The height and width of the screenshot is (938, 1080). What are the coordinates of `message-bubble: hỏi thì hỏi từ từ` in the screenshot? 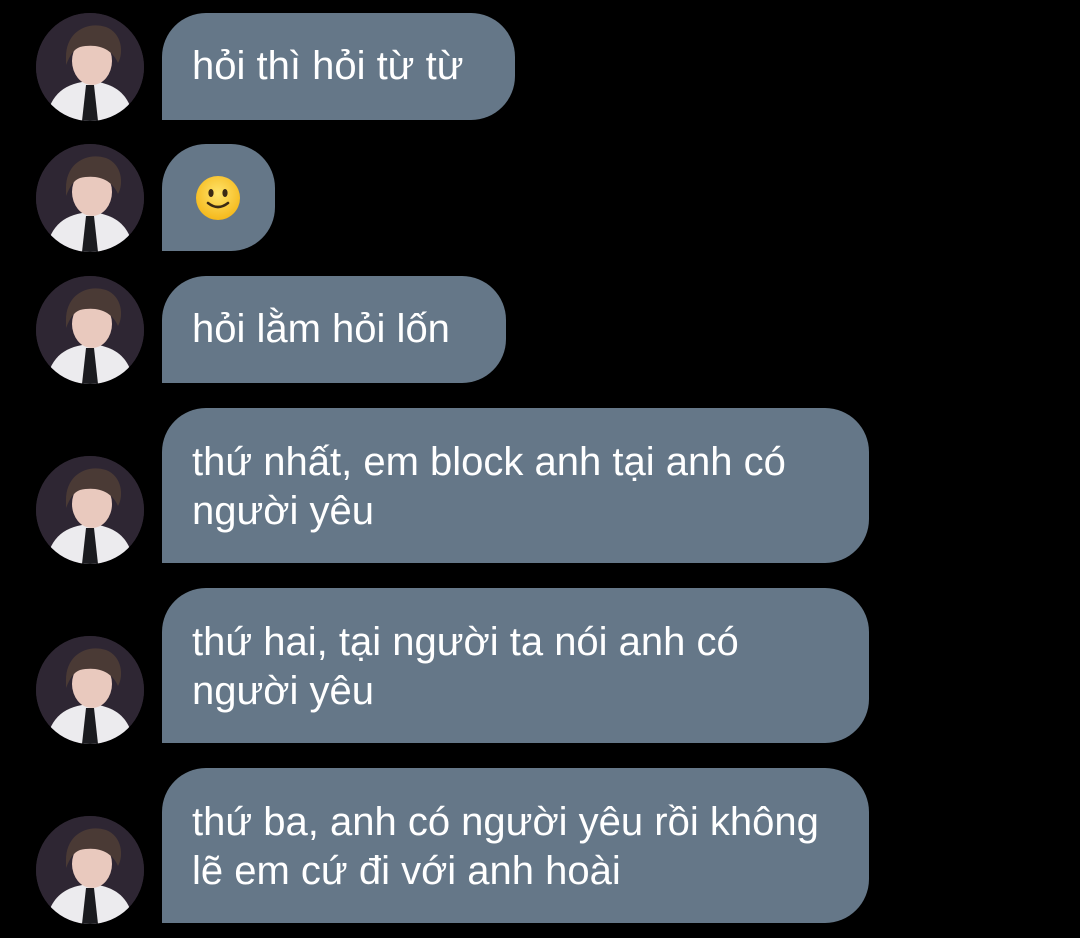 It's located at (338, 66).